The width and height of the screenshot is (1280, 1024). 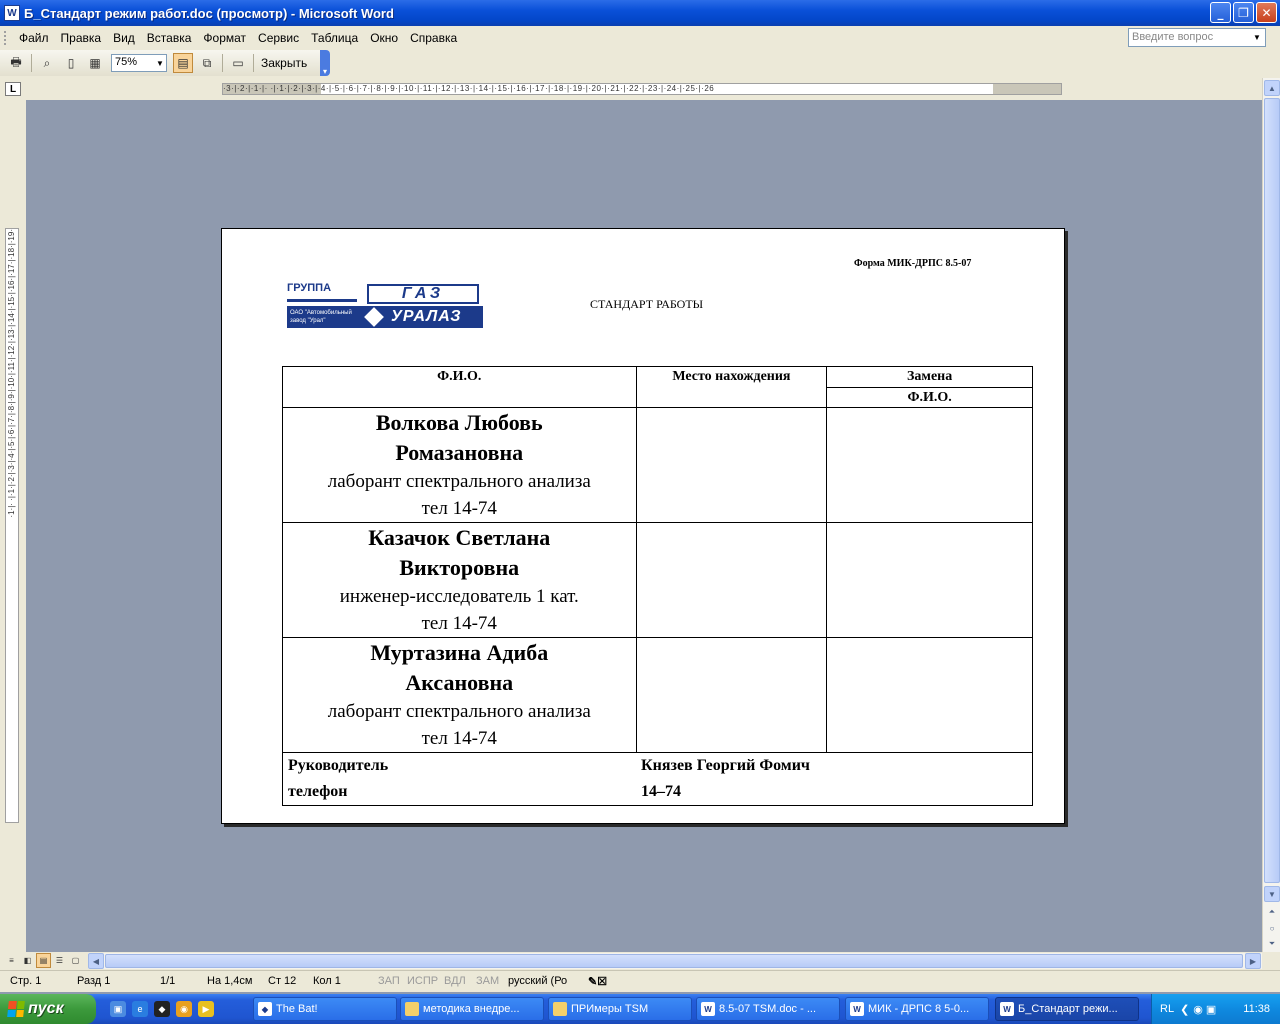 I want to click on person-name: Викторовна, so click(x=459, y=567).